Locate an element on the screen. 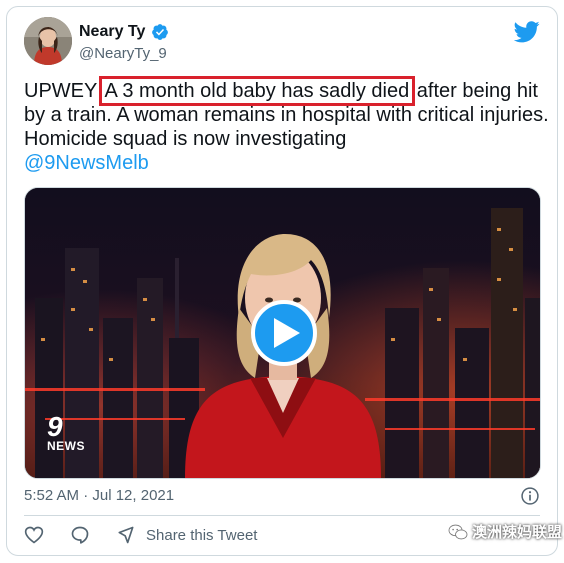 This screenshot has width=564, height=563. wechat-icon is located at coordinates (458, 531).